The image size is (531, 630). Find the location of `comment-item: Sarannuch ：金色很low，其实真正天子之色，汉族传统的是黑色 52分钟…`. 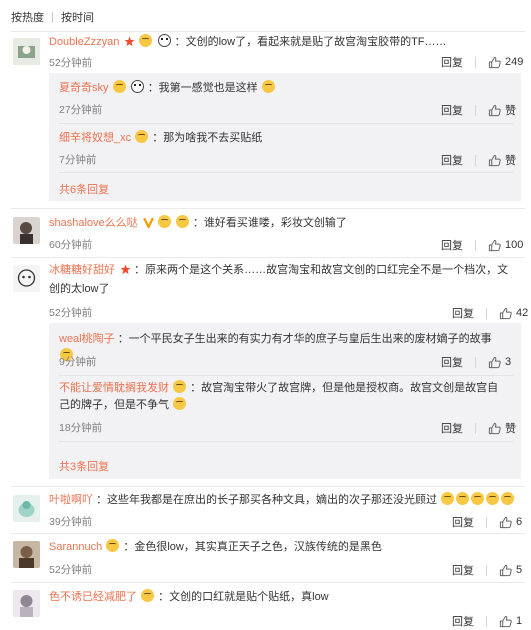

comment-item: Sarannuch ：金色很low，其实真正天子之色，汉族传统的是黑色 52分钟… is located at coordinates (265, 558).